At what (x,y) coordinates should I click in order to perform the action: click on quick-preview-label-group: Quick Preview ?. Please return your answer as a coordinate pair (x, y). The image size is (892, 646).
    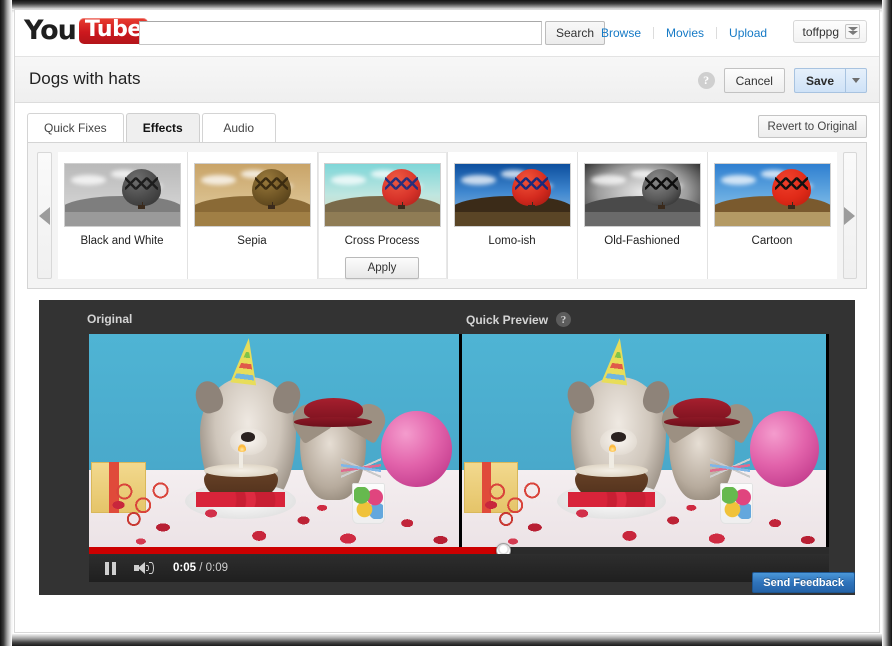
    Looking at the image, I should click on (519, 319).